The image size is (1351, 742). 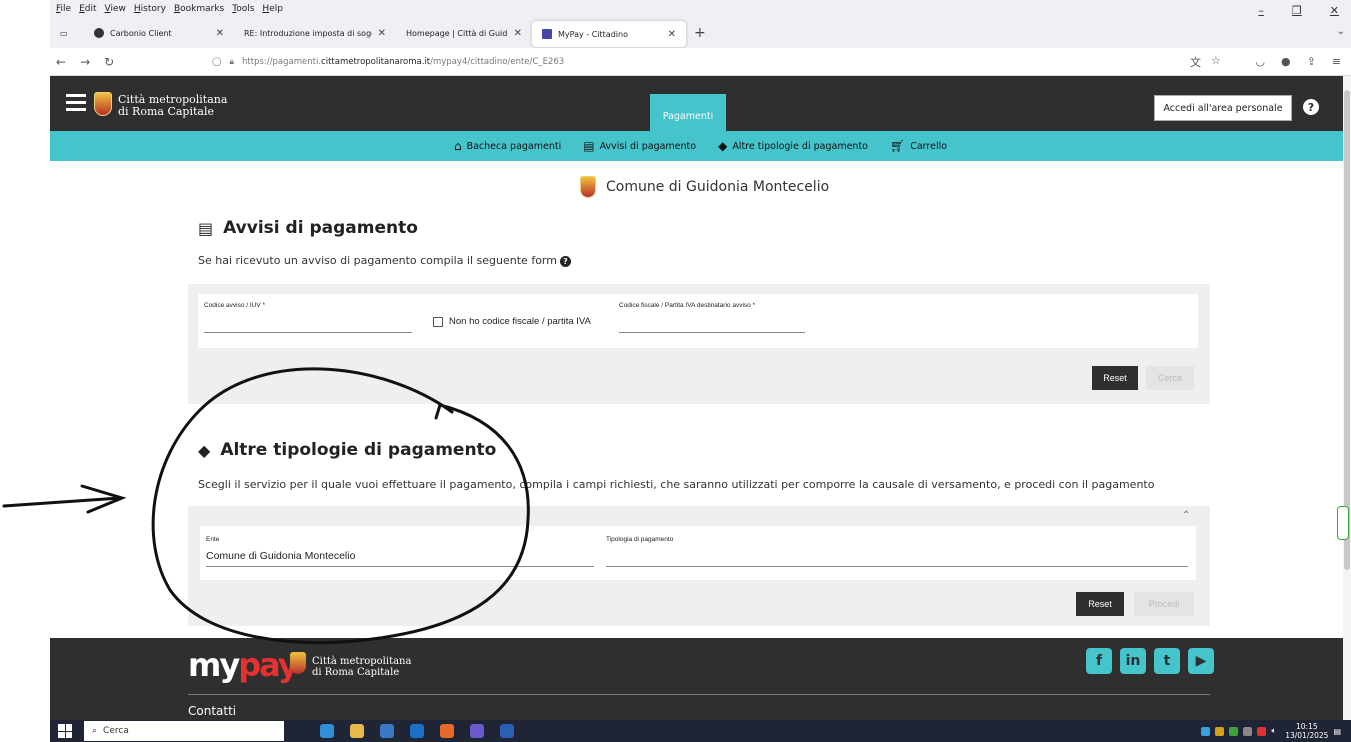 What do you see at coordinates (76, 104) in the screenshot?
I see `hamburger-menu-icon` at bounding box center [76, 104].